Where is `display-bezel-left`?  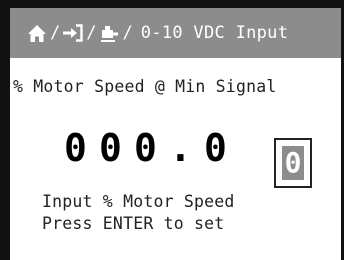
display-bezel-left is located at coordinates (5, 130).